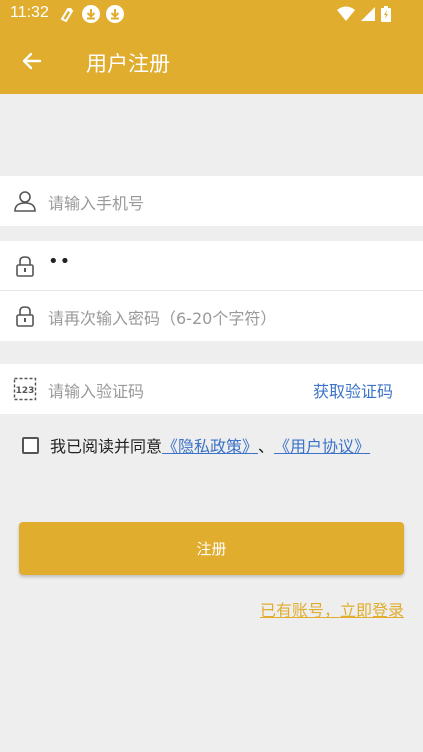  Describe the element at coordinates (211, 14) in the screenshot. I see `status-bar: 11:32` at that location.